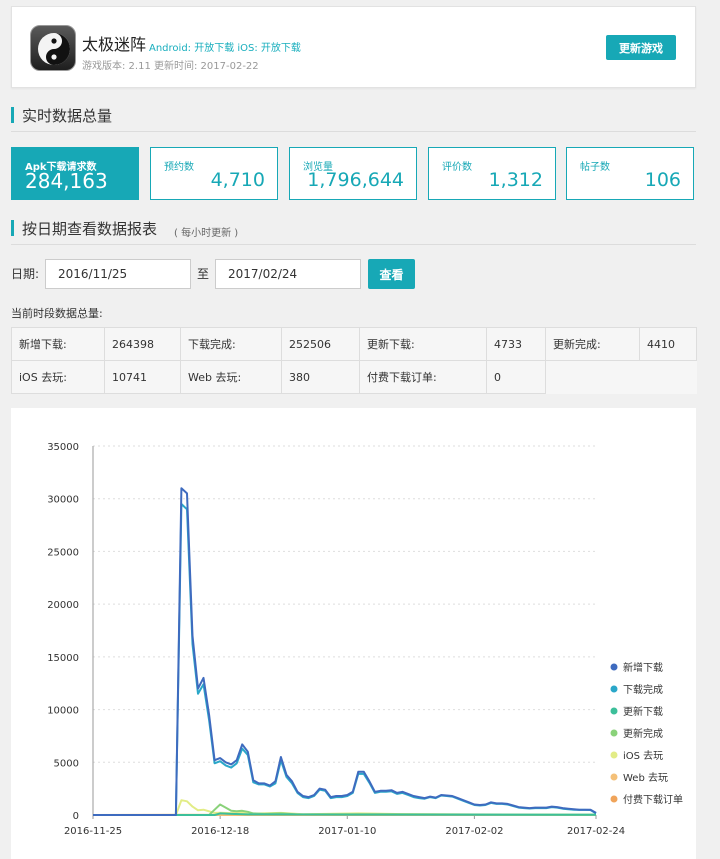  I want to click on x-tick-label: 2017-02-02, so click(474, 831).